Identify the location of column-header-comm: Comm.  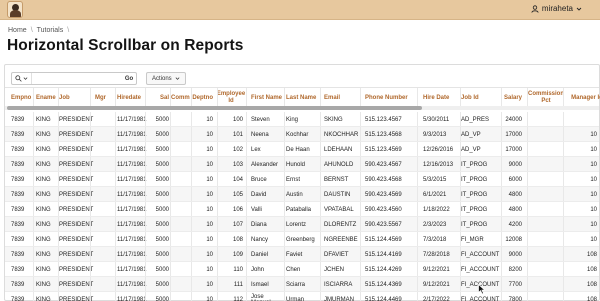
(182, 98).